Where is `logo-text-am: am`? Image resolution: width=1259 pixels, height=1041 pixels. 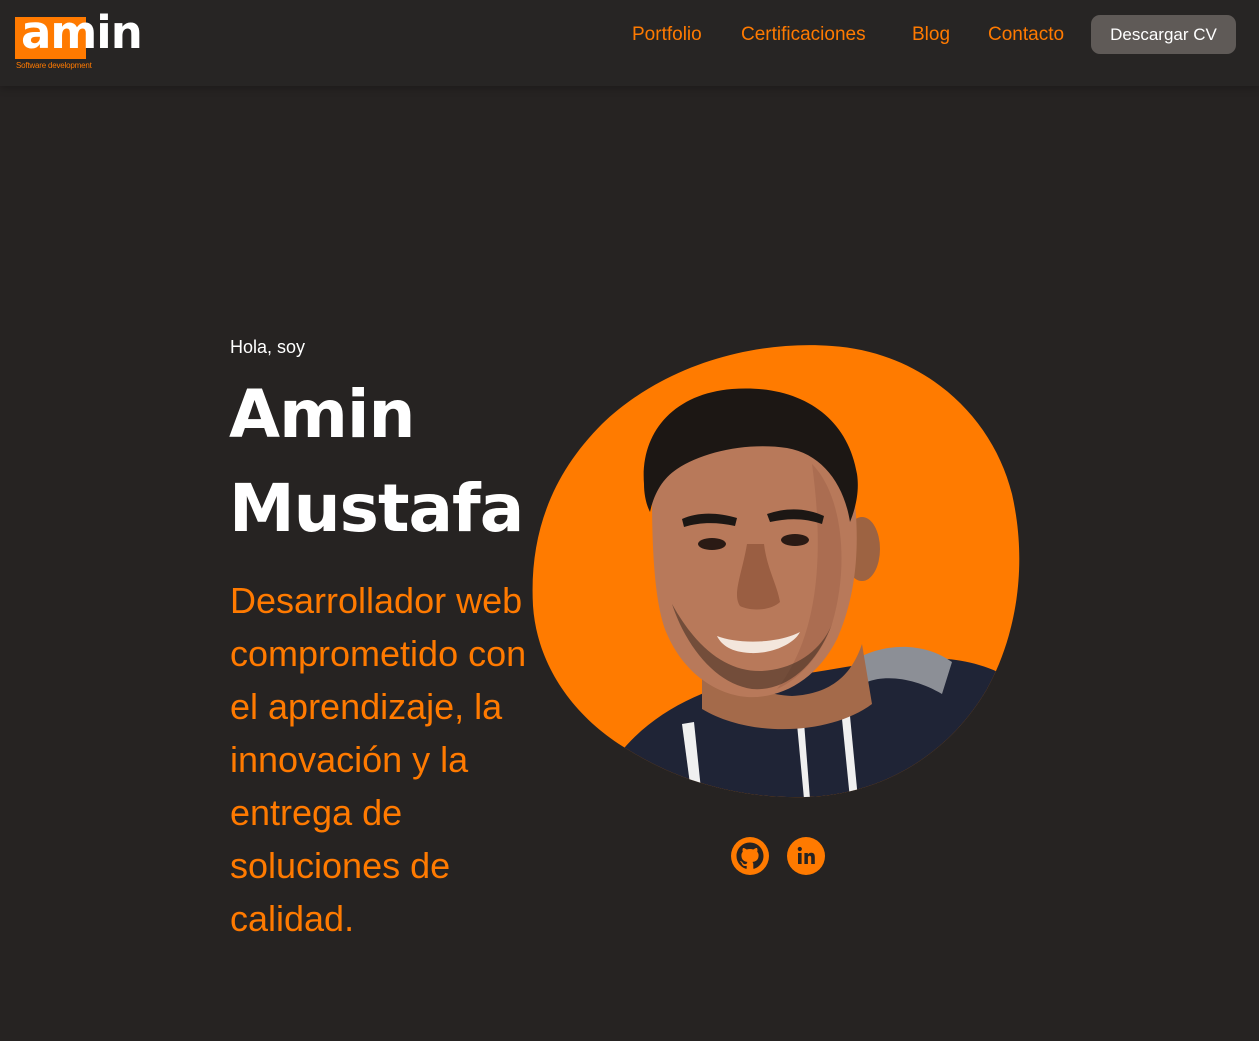 logo-text-am: am is located at coordinates (59, 32).